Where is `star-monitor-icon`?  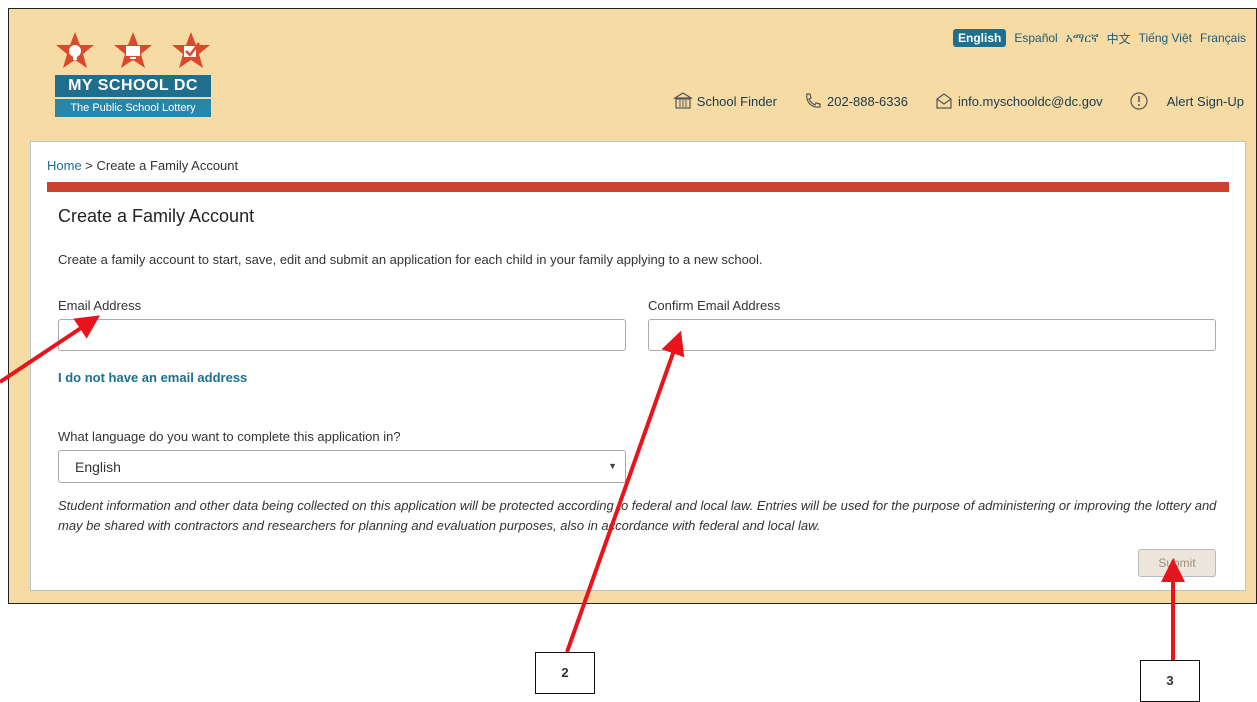 star-monitor-icon is located at coordinates (133, 50).